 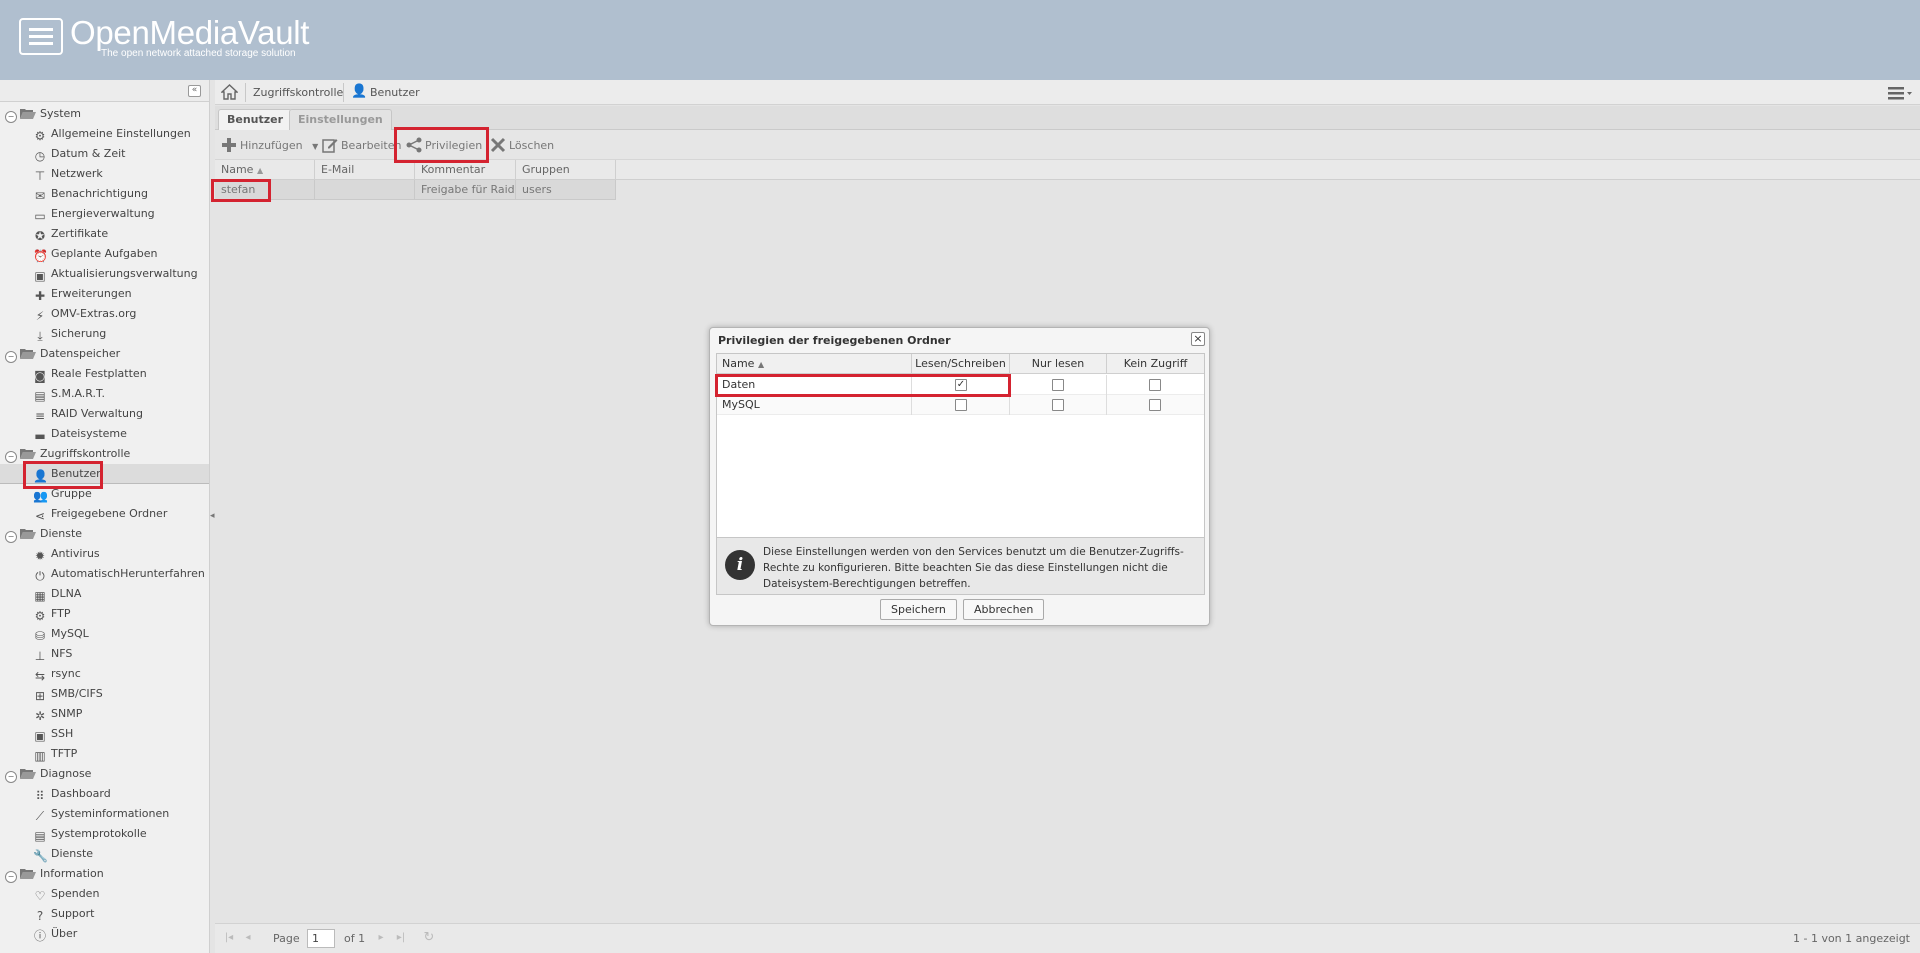 I want to click on breadcrumb-page: Benutzer, so click(x=395, y=92).